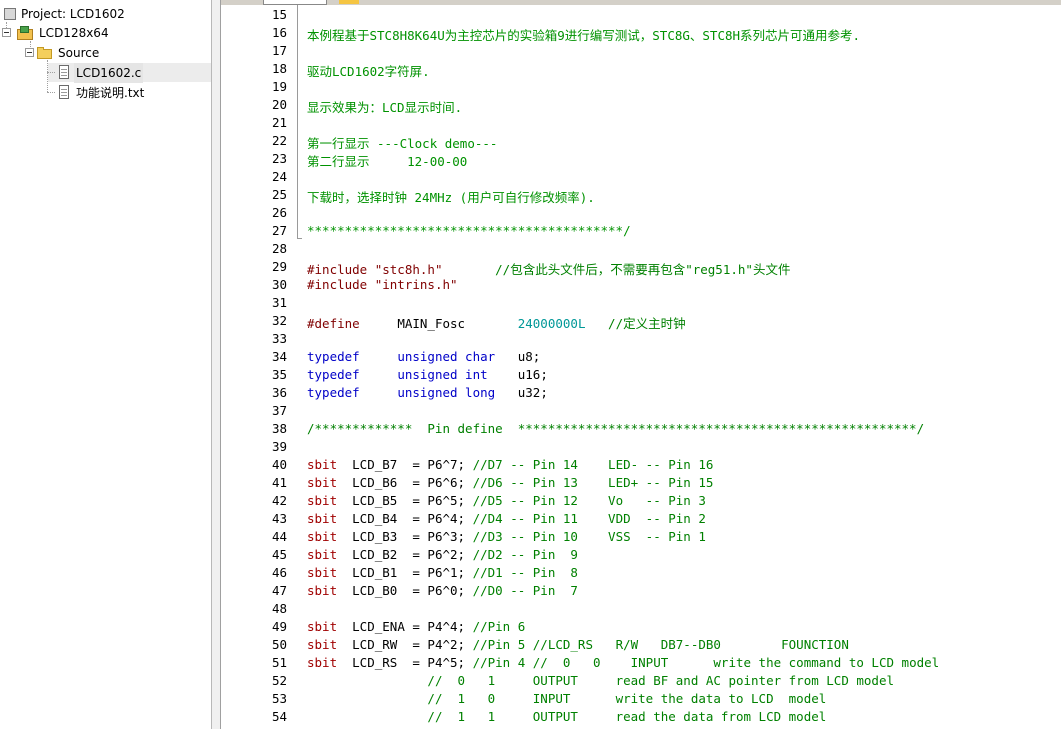  What do you see at coordinates (279, 644) in the screenshot?
I see `line-number: 50` at bounding box center [279, 644].